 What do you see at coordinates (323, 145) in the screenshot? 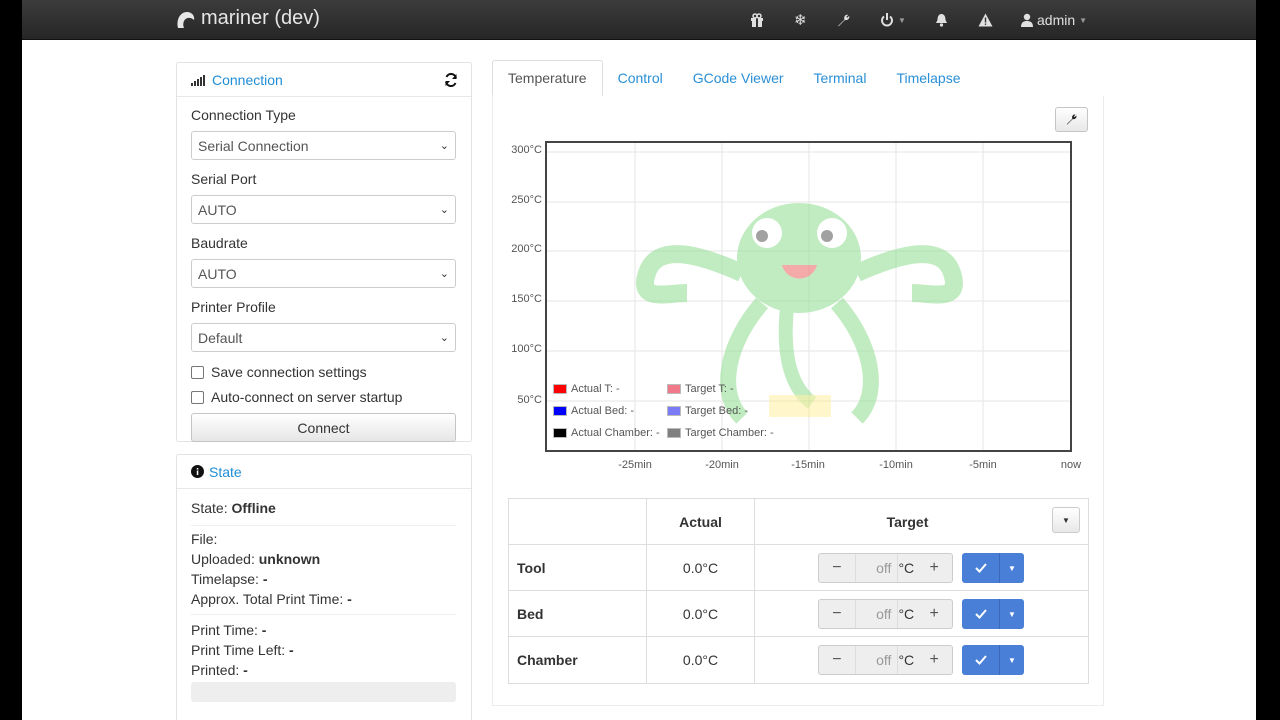
I see `connection-type-select: Serial Connection ⌄` at bounding box center [323, 145].